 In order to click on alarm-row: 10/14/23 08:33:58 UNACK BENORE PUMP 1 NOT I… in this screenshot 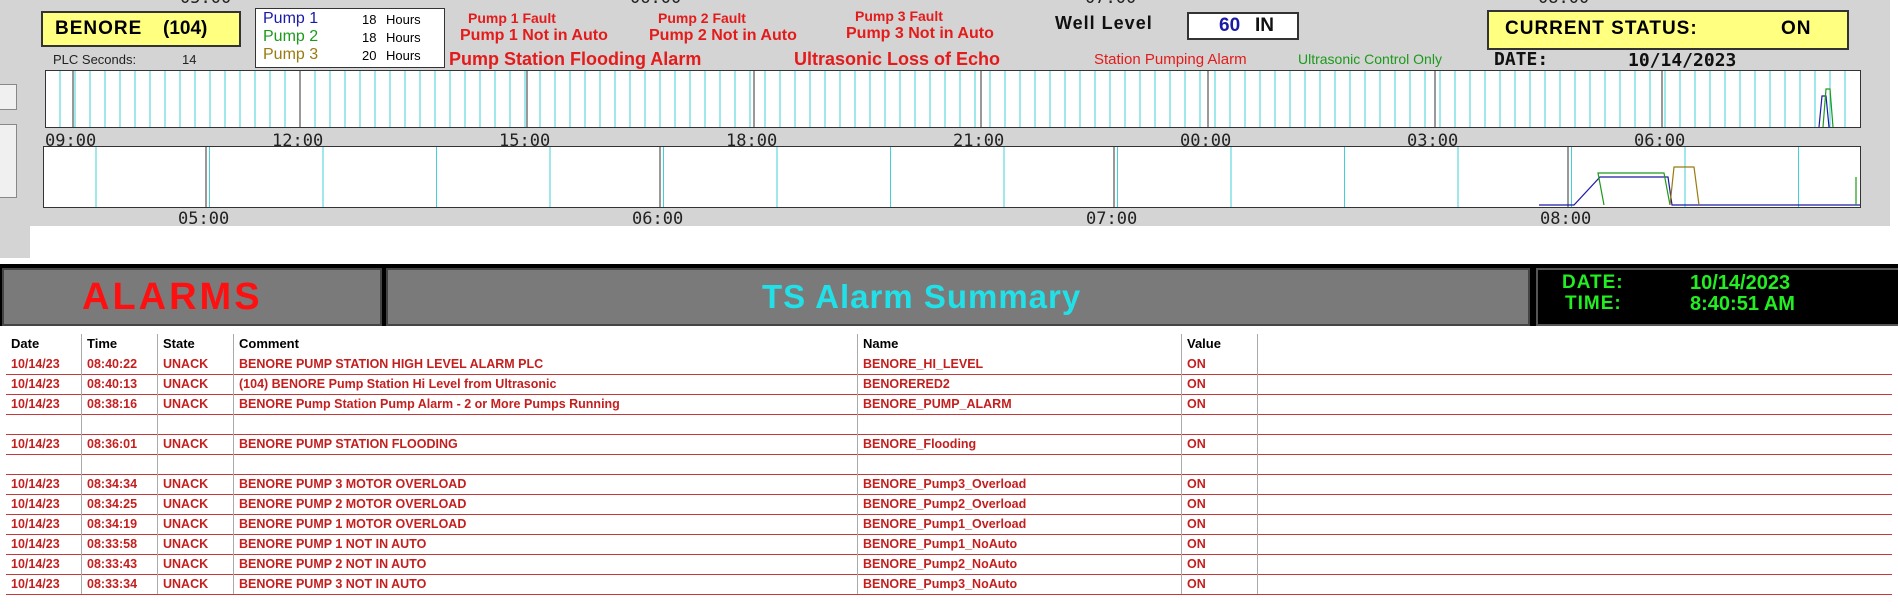, I will do `click(949, 544)`.